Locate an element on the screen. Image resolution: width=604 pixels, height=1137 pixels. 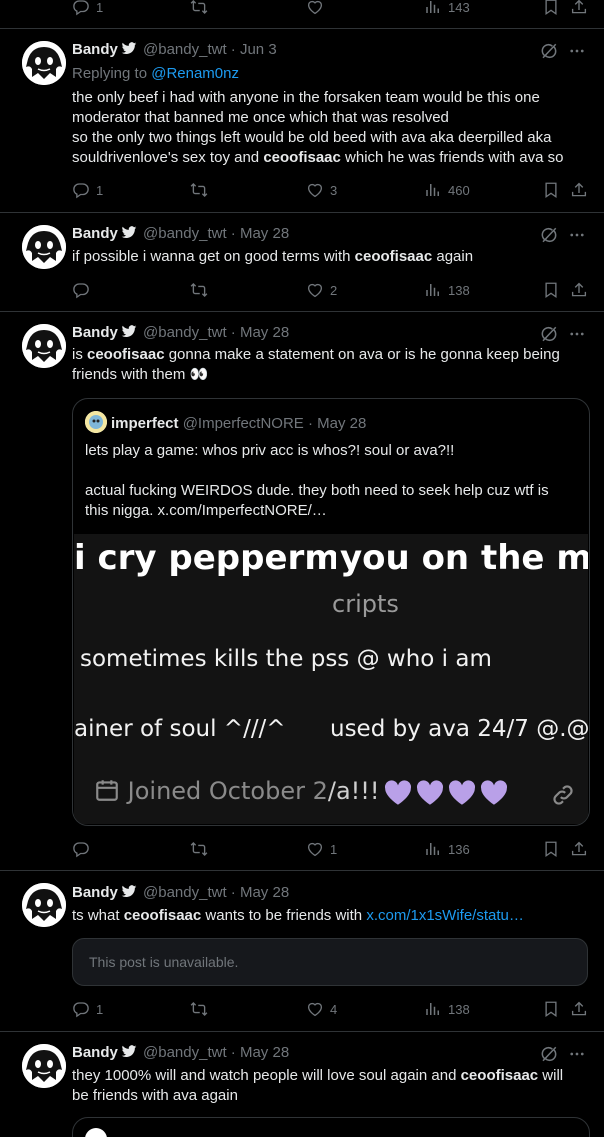
text-line: friends with them 👀 is located at coordinates (140, 374).